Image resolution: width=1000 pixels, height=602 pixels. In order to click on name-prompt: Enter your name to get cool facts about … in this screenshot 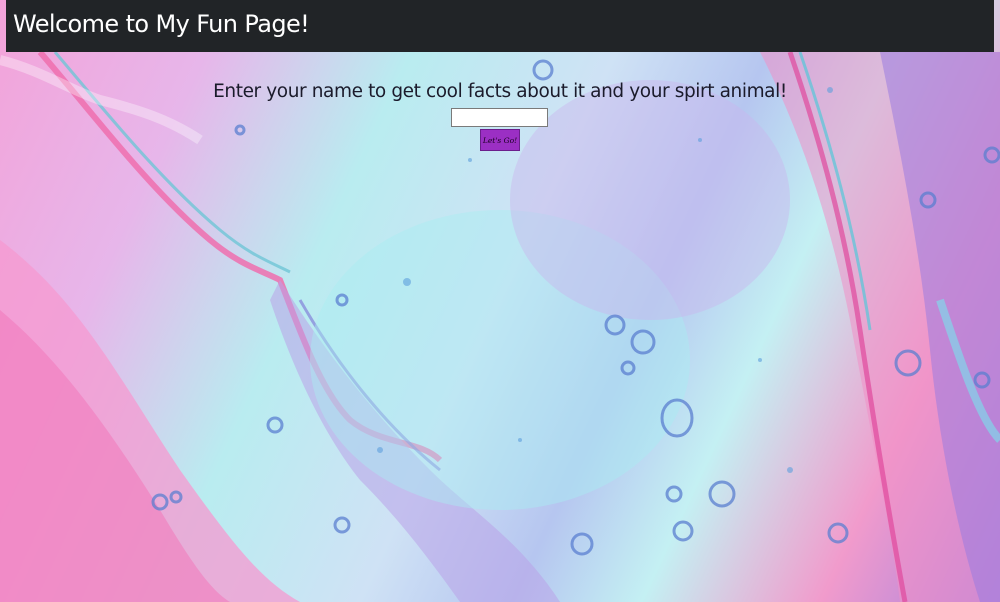, I will do `click(500, 91)`.